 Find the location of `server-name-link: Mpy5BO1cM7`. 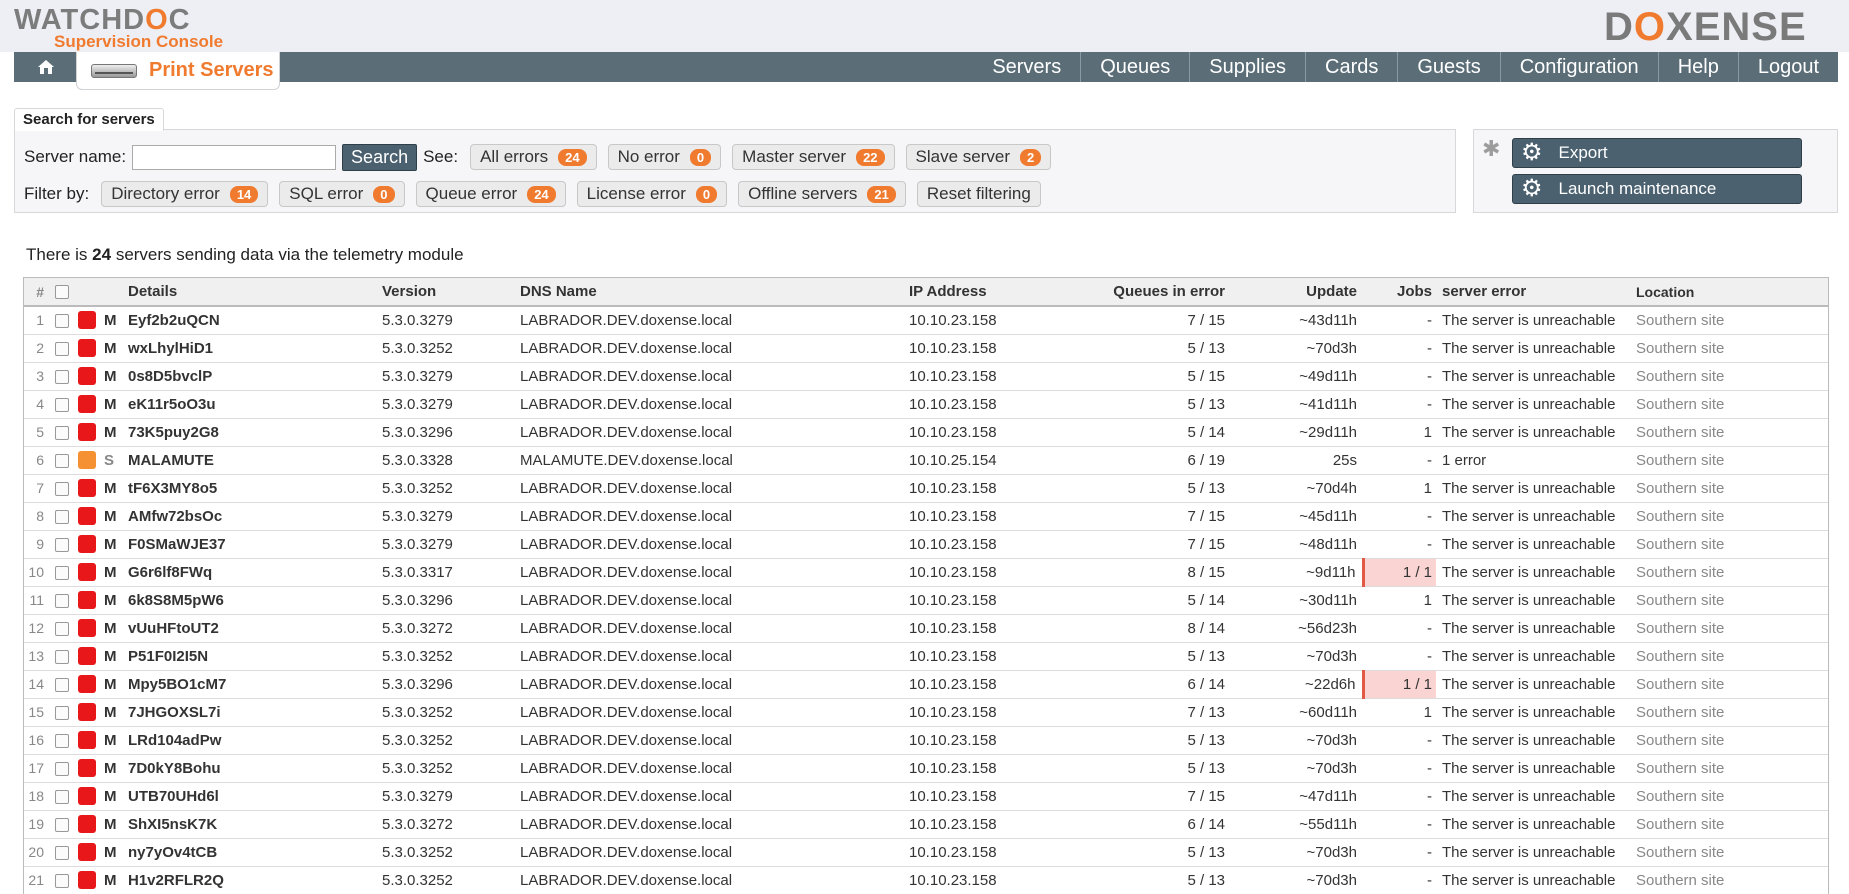

server-name-link: Mpy5BO1cM7 is located at coordinates (253, 684).